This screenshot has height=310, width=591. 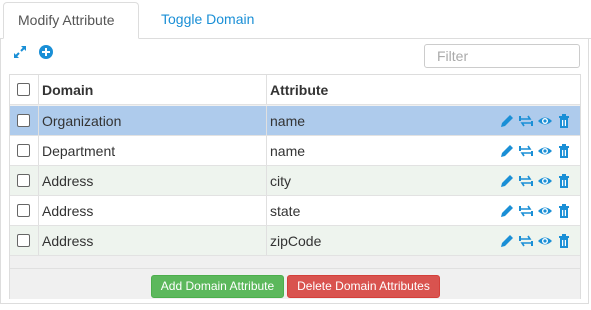 What do you see at coordinates (295, 211) in the screenshot?
I see `table-row: Address state` at bounding box center [295, 211].